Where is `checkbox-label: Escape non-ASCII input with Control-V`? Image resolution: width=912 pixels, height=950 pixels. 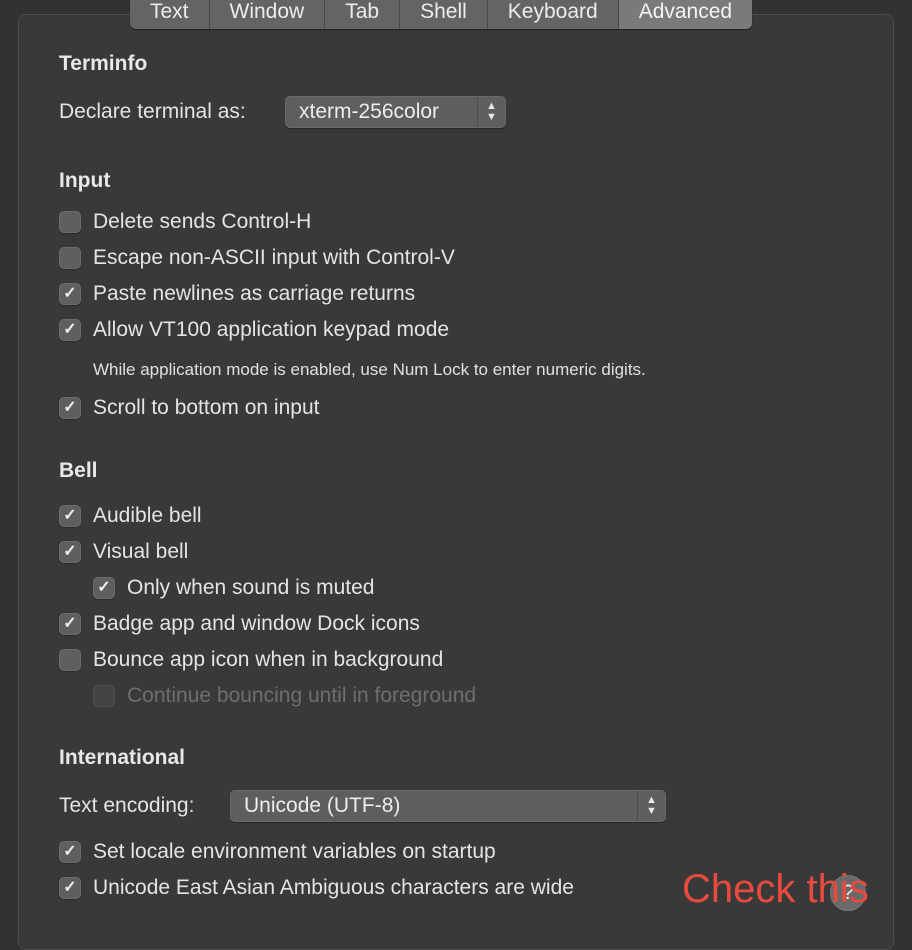
checkbox-label: Escape non-ASCII input with Control-V is located at coordinates (274, 257).